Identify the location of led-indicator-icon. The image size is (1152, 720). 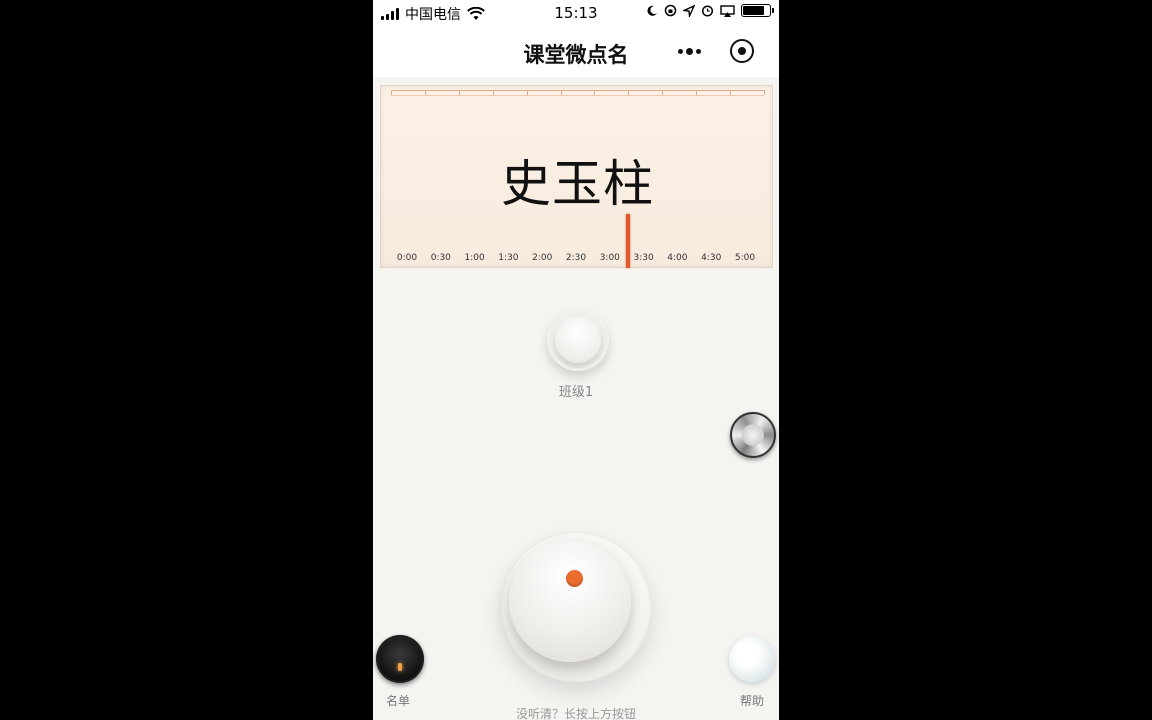
(400, 667).